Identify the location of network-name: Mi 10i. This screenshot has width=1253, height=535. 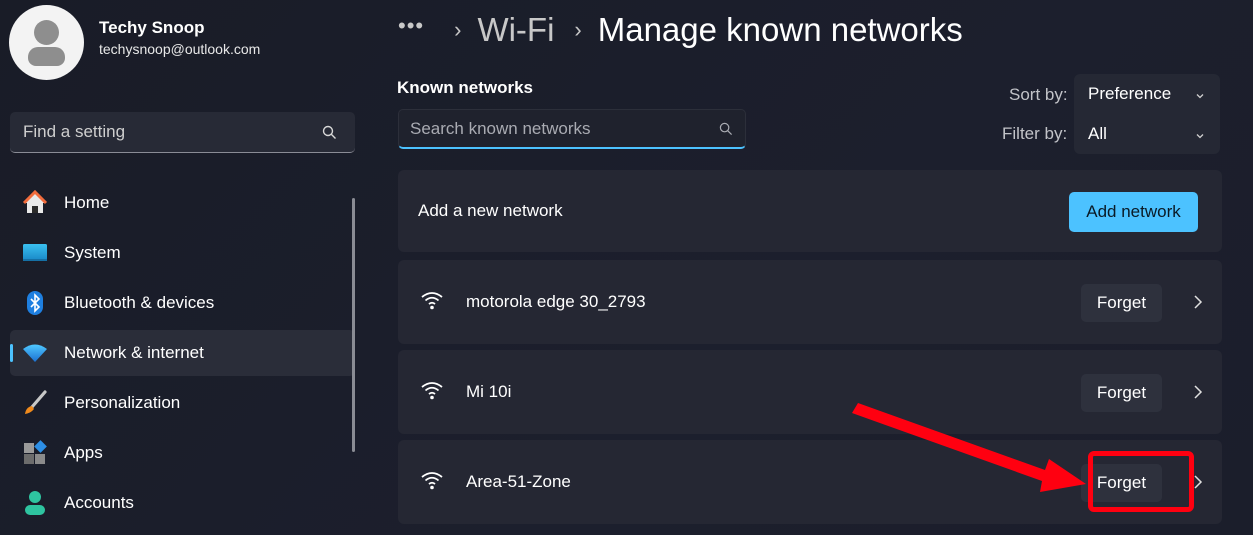
(489, 391).